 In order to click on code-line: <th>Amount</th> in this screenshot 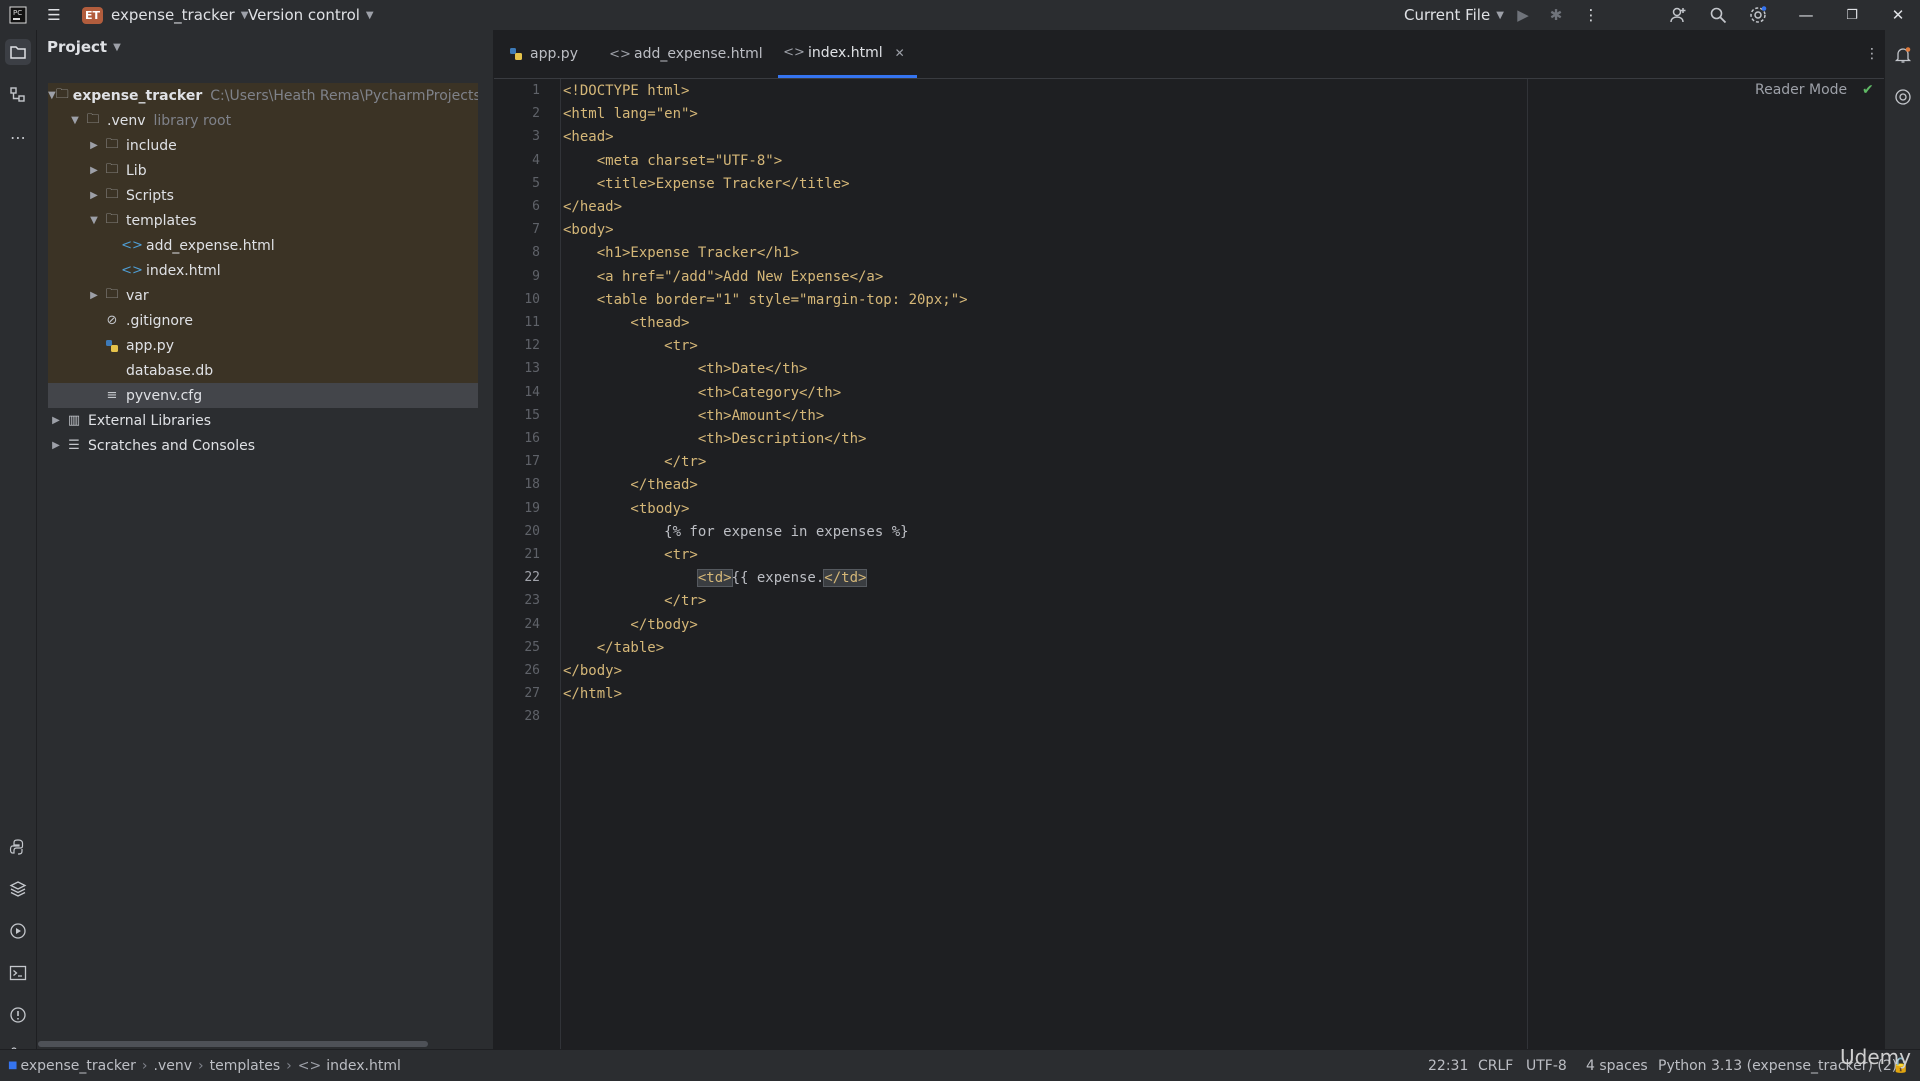, I will do `click(693, 416)`.